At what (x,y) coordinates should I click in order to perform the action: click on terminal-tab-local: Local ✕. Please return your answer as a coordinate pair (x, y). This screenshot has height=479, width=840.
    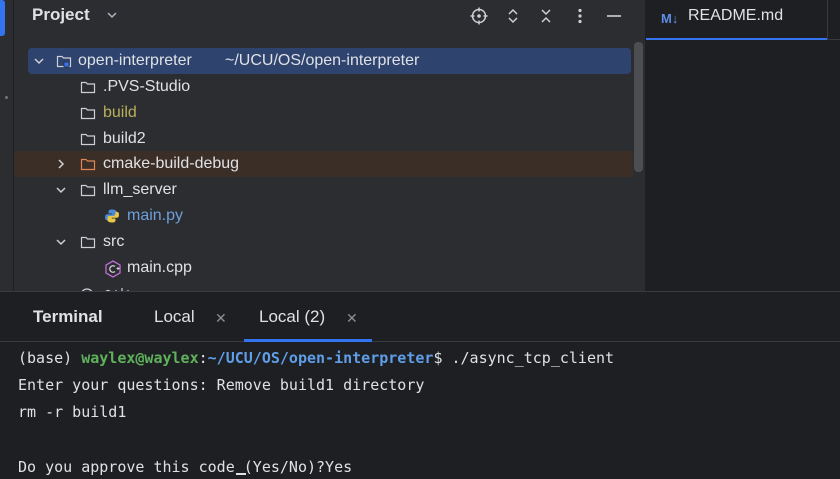
    Looking at the image, I should click on (192, 317).